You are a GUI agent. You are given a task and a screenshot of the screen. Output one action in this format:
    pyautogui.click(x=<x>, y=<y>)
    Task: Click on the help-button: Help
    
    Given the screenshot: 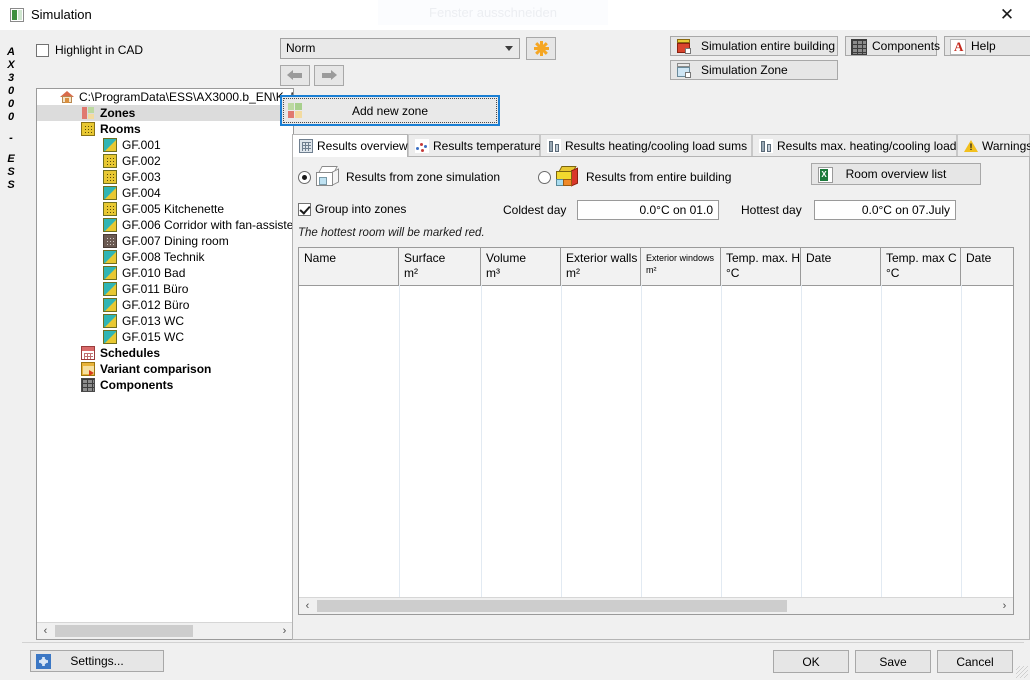 What is the action you would take?
    pyautogui.click(x=987, y=46)
    